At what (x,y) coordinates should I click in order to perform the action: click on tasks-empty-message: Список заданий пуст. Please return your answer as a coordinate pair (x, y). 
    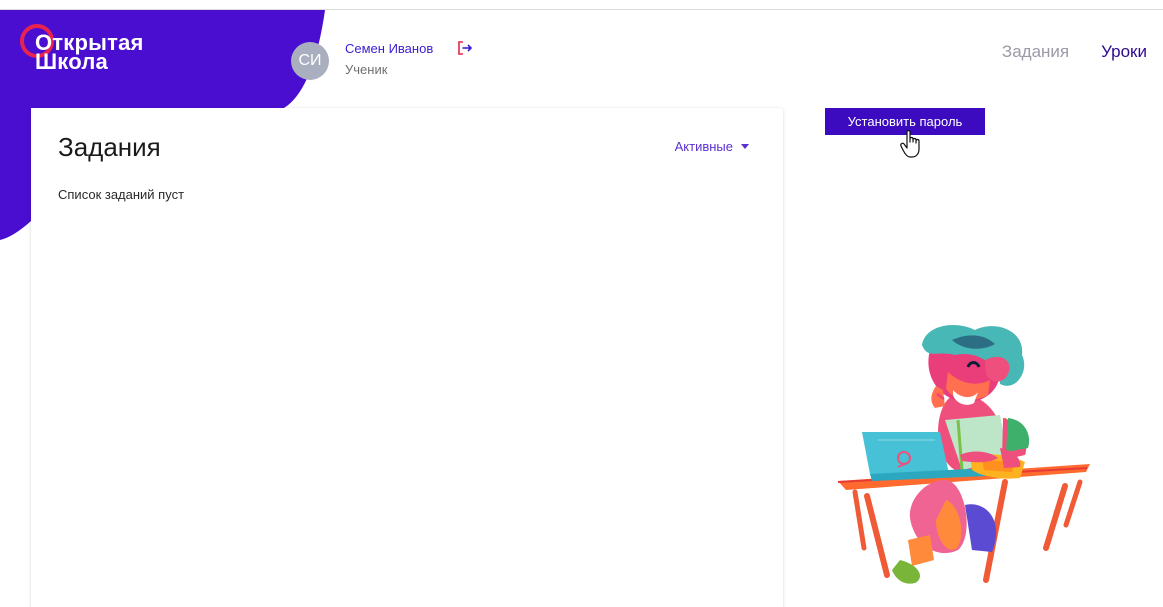
    Looking at the image, I should click on (121, 194).